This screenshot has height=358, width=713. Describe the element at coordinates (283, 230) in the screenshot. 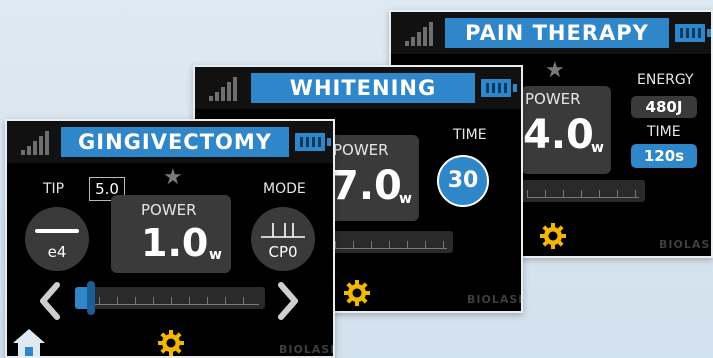

I see `pulse-waveform-icon` at that location.